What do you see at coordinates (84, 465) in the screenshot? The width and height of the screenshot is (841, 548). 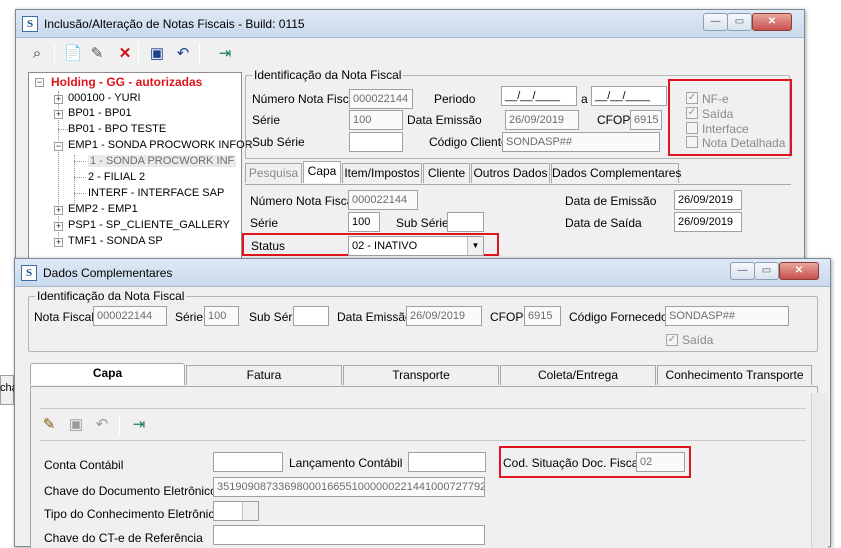 I see `conta-contabil-label: Conta Contábil` at bounding box center [84, 465].